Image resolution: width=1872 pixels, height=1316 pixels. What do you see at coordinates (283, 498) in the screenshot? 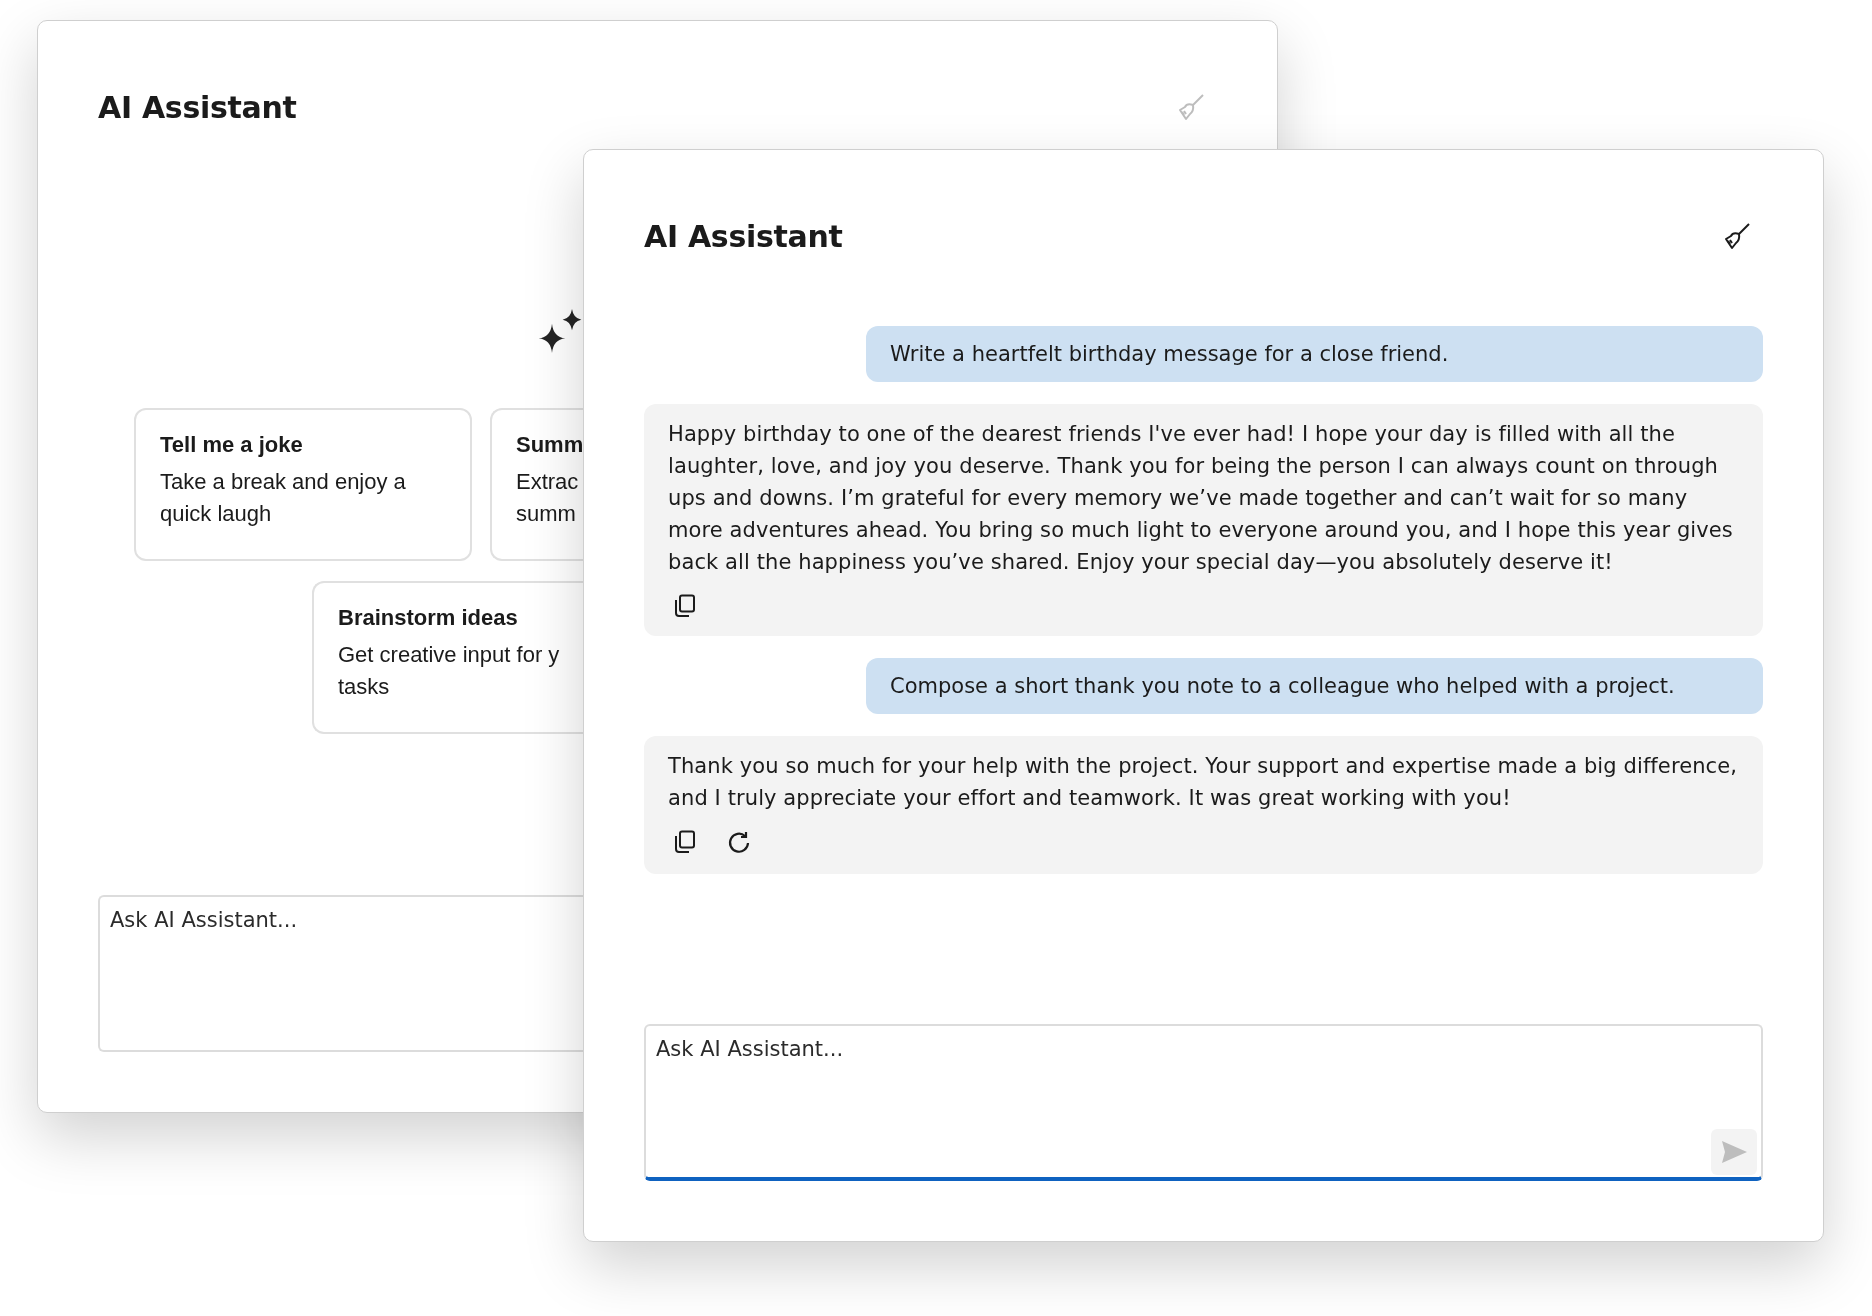
I see `card-description: Take a break and enjoy a quick laugh` at bounding box center [283, 498].